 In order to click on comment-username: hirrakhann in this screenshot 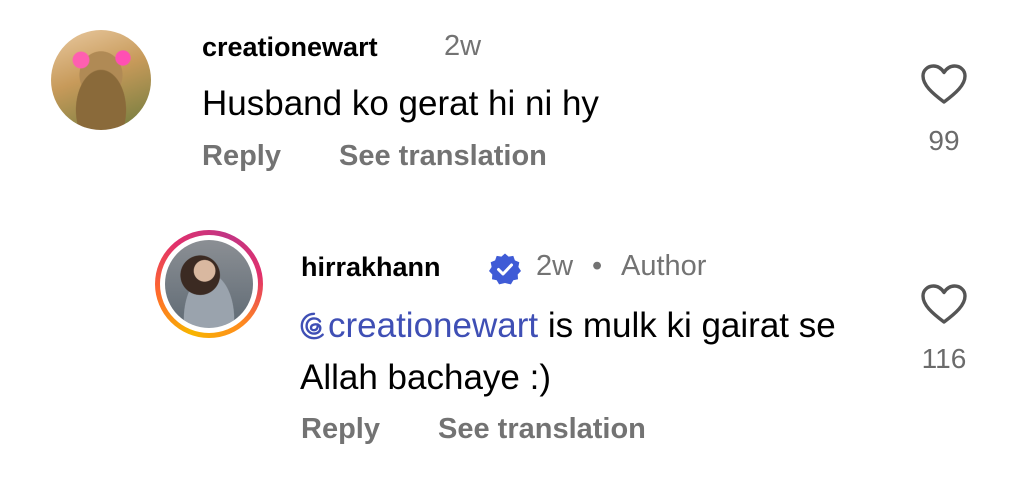, I will do `click(371, 267)`.